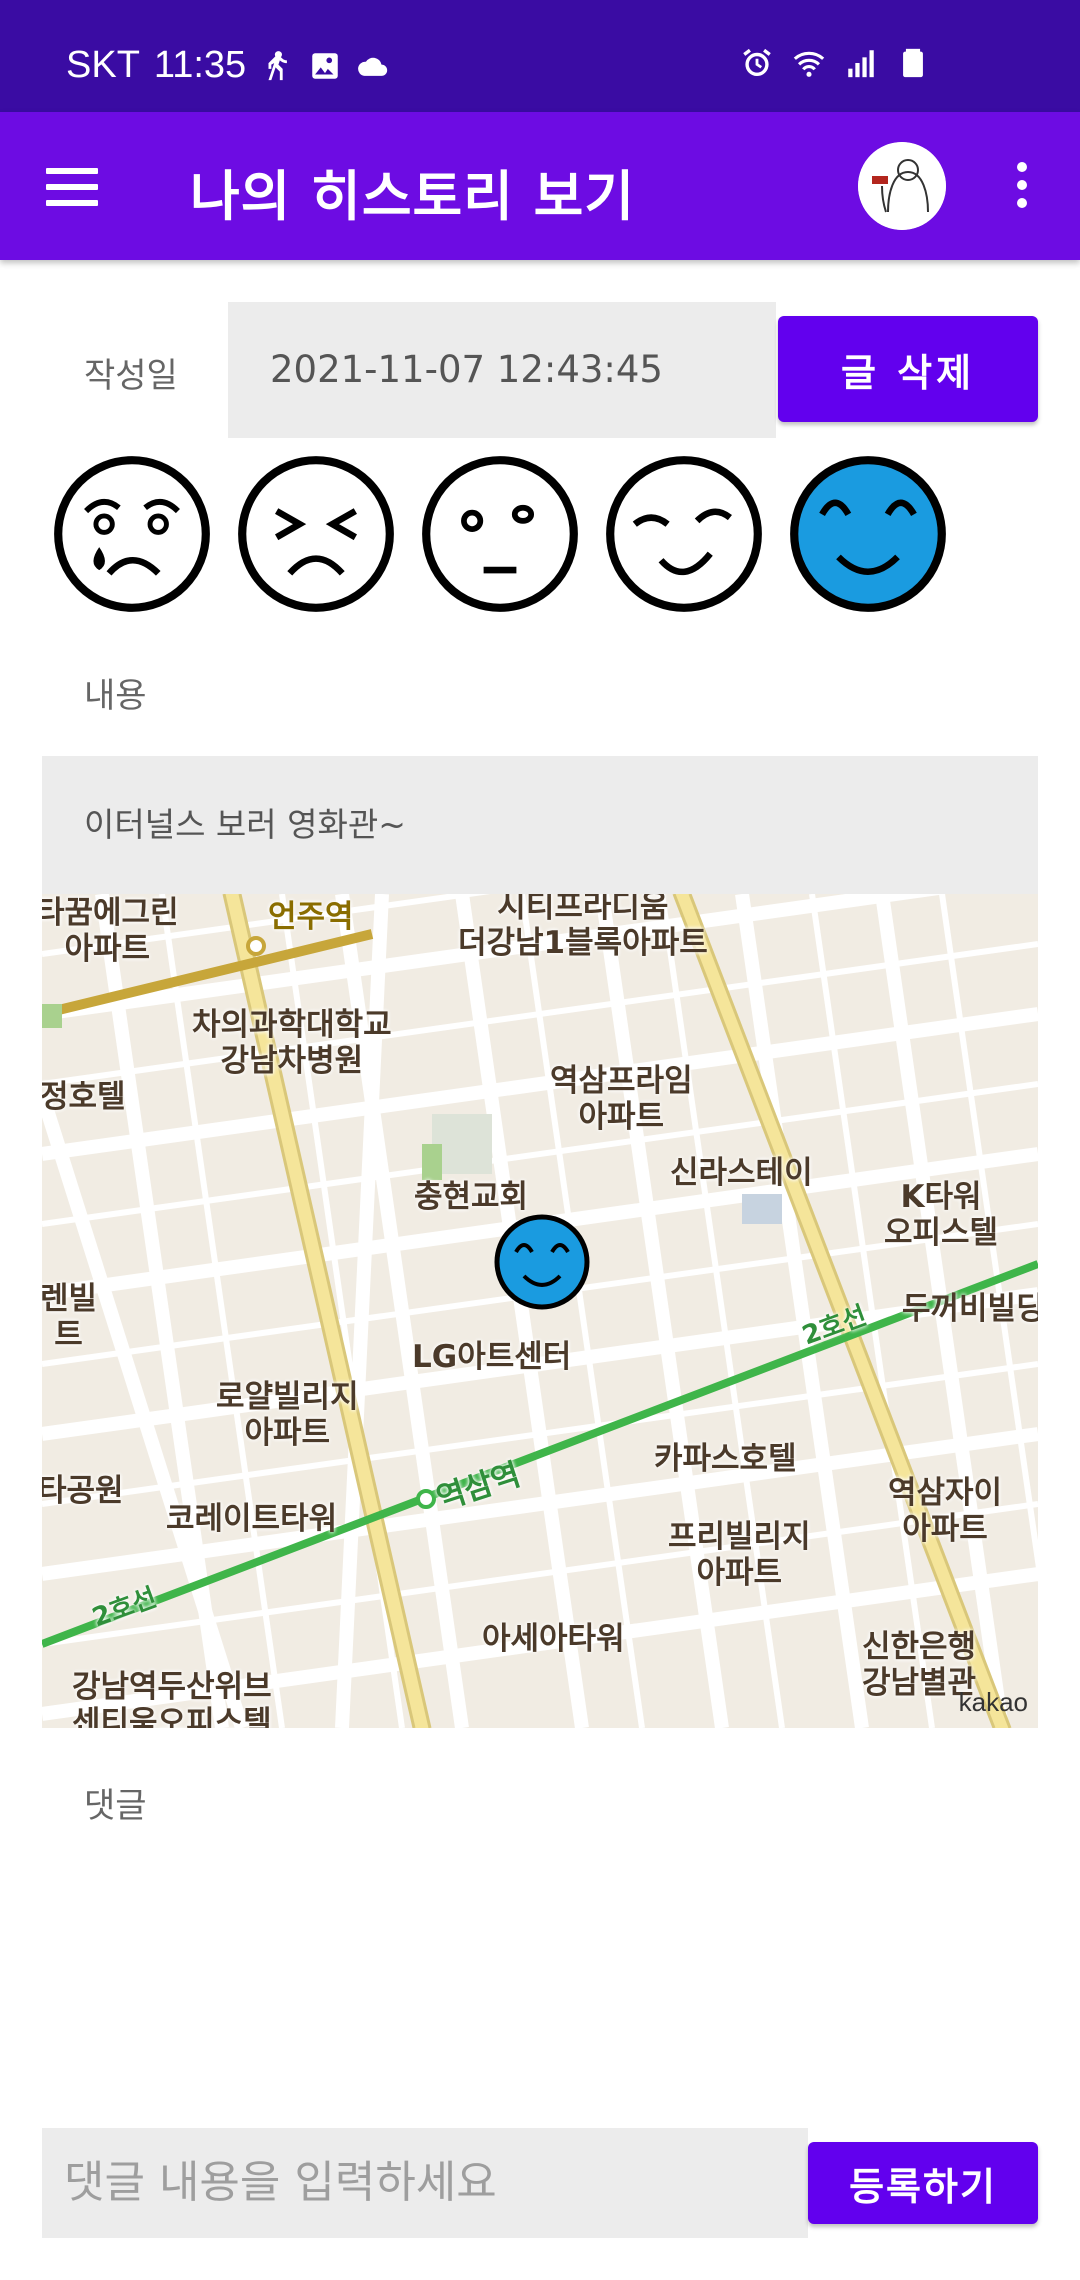  Describe the element at coordinates (502, 370) in the screenshot. I see `date-field: 2021-11-07 12:43:45` at that location.